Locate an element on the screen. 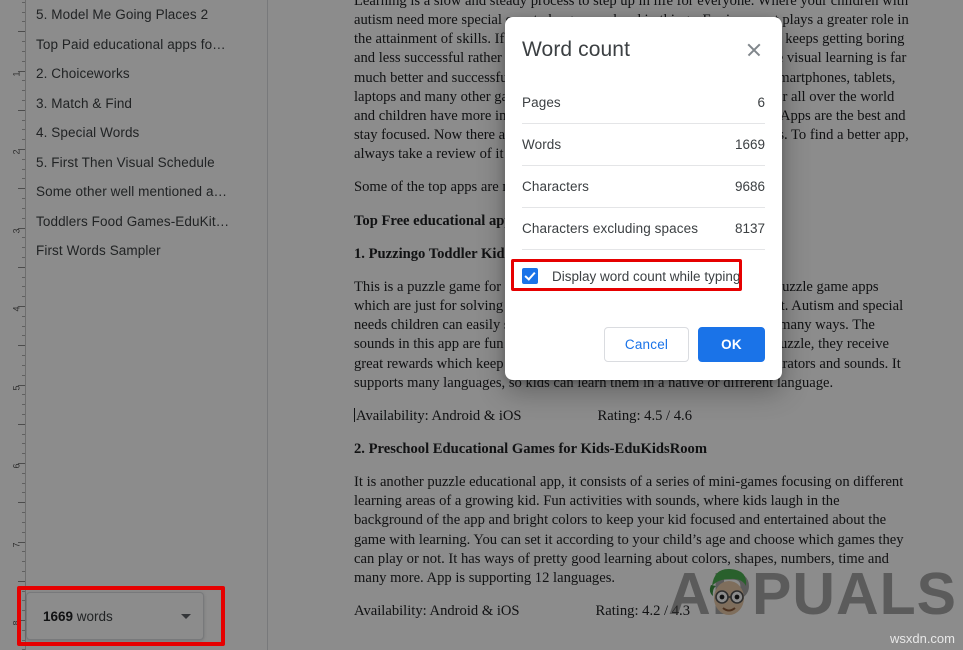  ruler-number: 2 is located at coordinates (16, 152).